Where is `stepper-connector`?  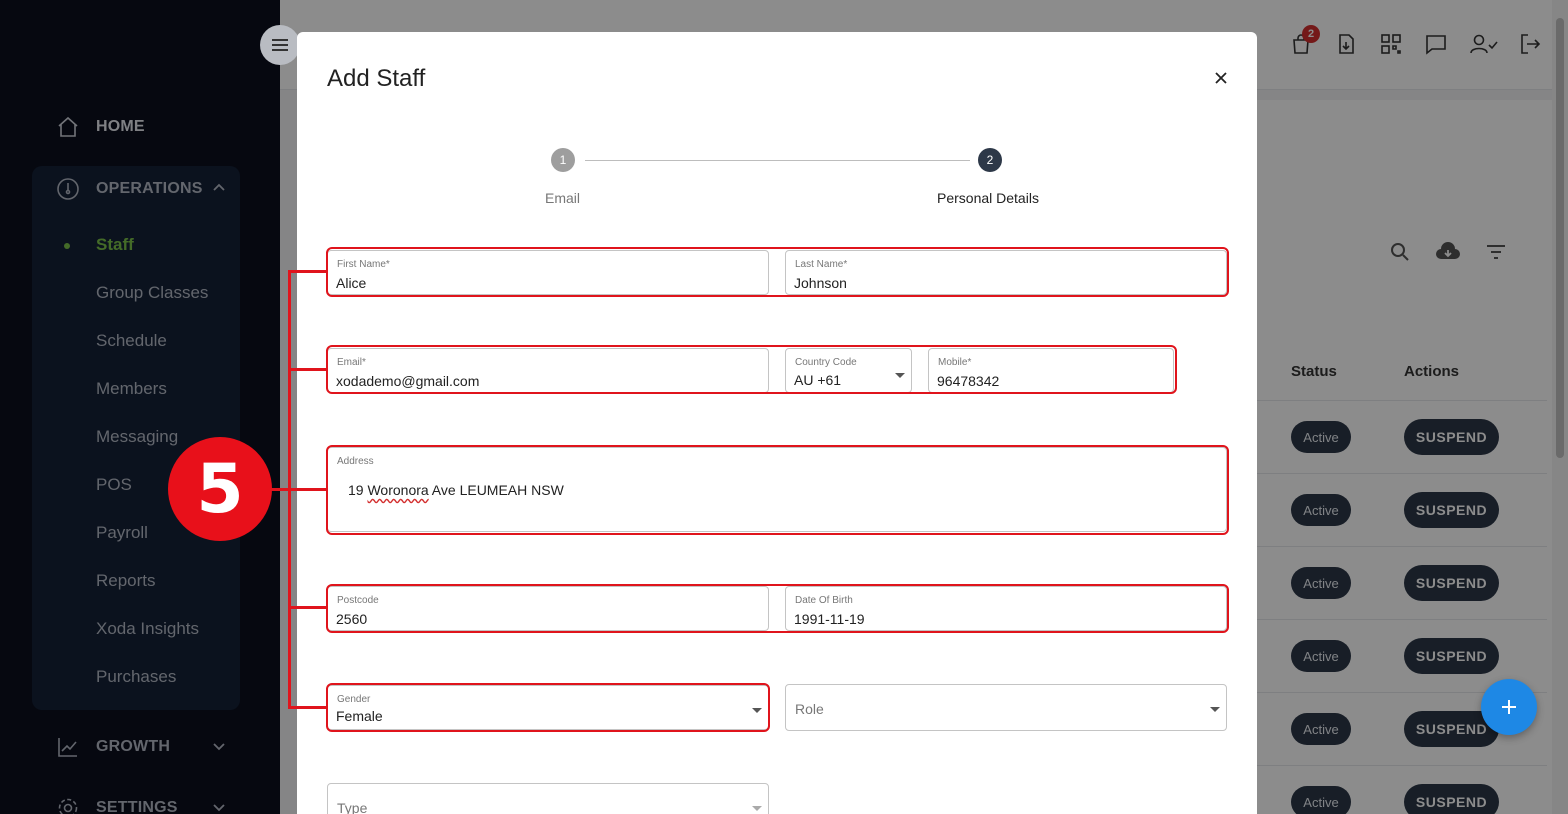 stepper-connector is located at coordinates (777, 160).